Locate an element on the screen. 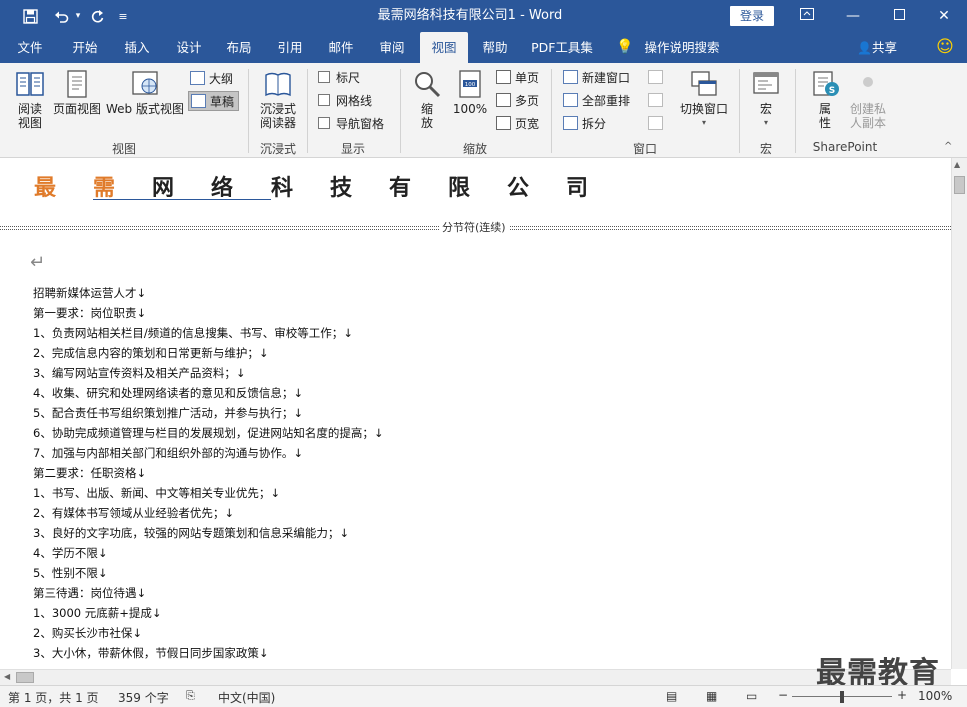 This screenshot has height=707, width=967. scroll-up-icon: ▲ is located at coordinates (957, 164).